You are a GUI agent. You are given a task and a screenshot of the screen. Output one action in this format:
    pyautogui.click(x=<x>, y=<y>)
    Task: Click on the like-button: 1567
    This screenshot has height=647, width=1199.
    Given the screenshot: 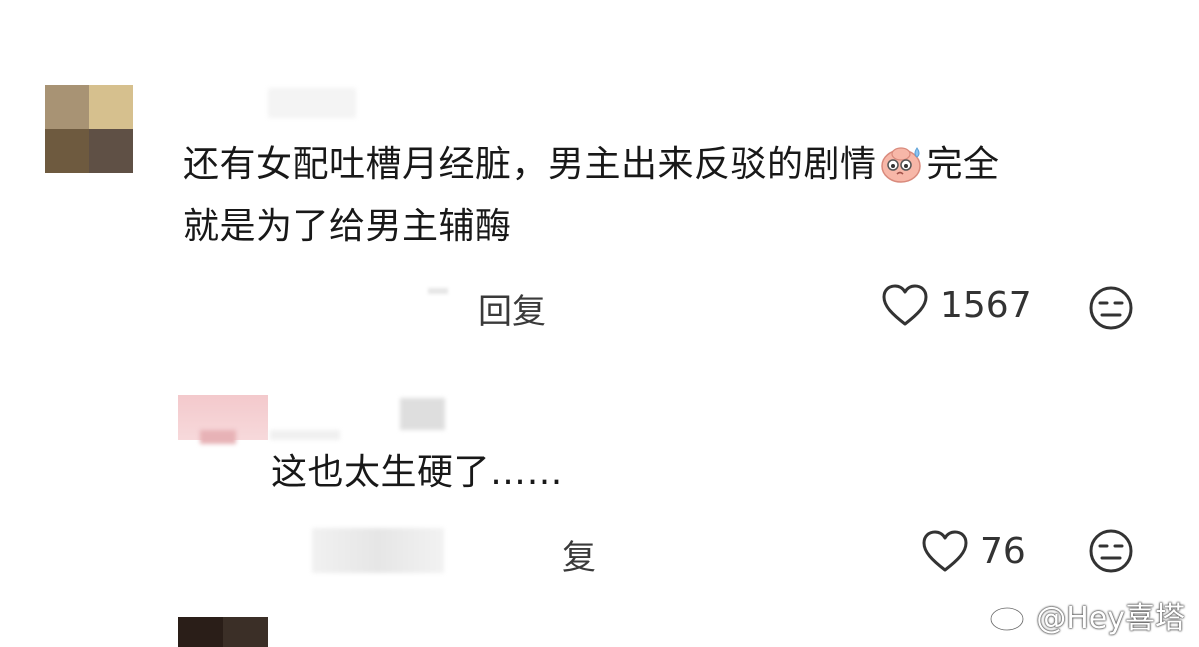 What is the action you would take?
    pyautogui.click(x=956, y=305)
    